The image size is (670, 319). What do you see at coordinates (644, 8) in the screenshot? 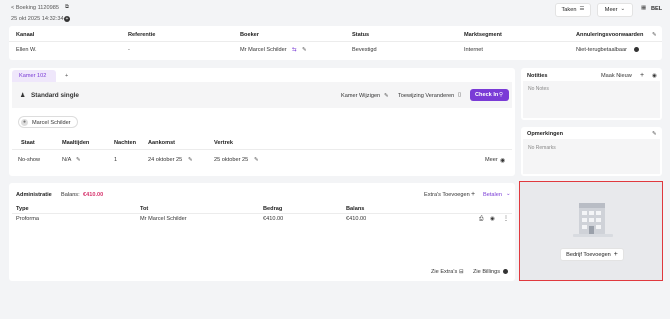
I see `building-icon: ▦` at bounding box center [644, 8].